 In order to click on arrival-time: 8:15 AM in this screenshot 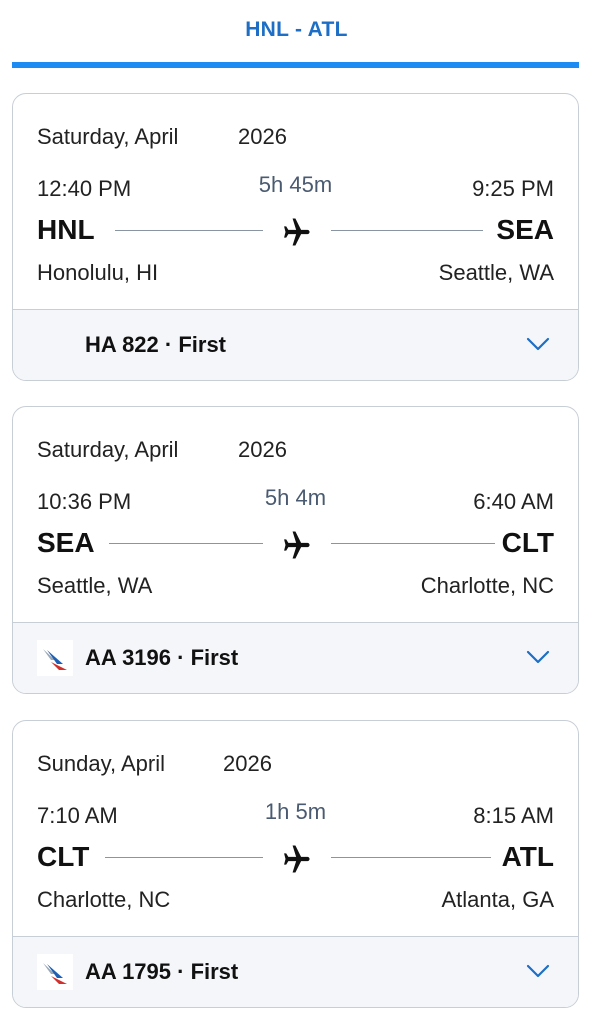, I will do `click(513, 815)`.